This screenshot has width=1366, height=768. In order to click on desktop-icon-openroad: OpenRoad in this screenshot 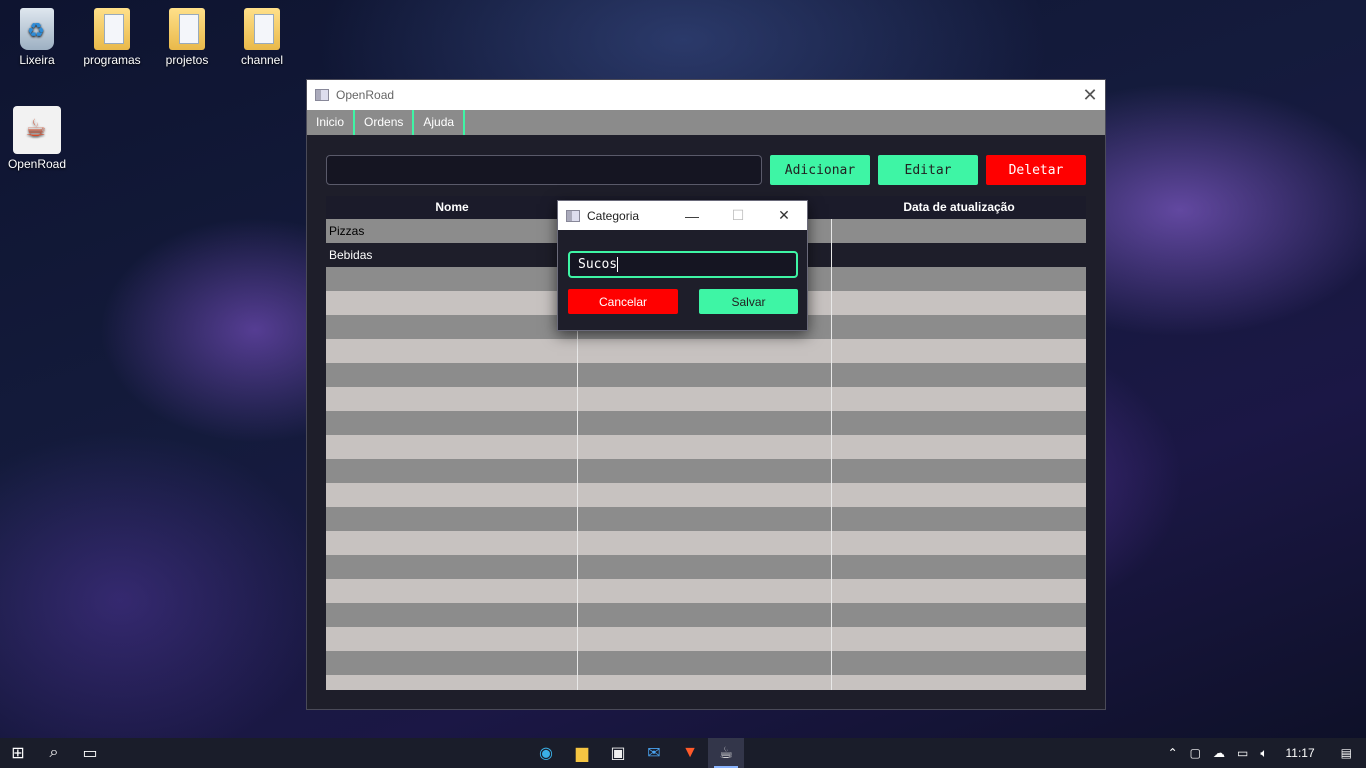, I will do `click(37, 138)`.